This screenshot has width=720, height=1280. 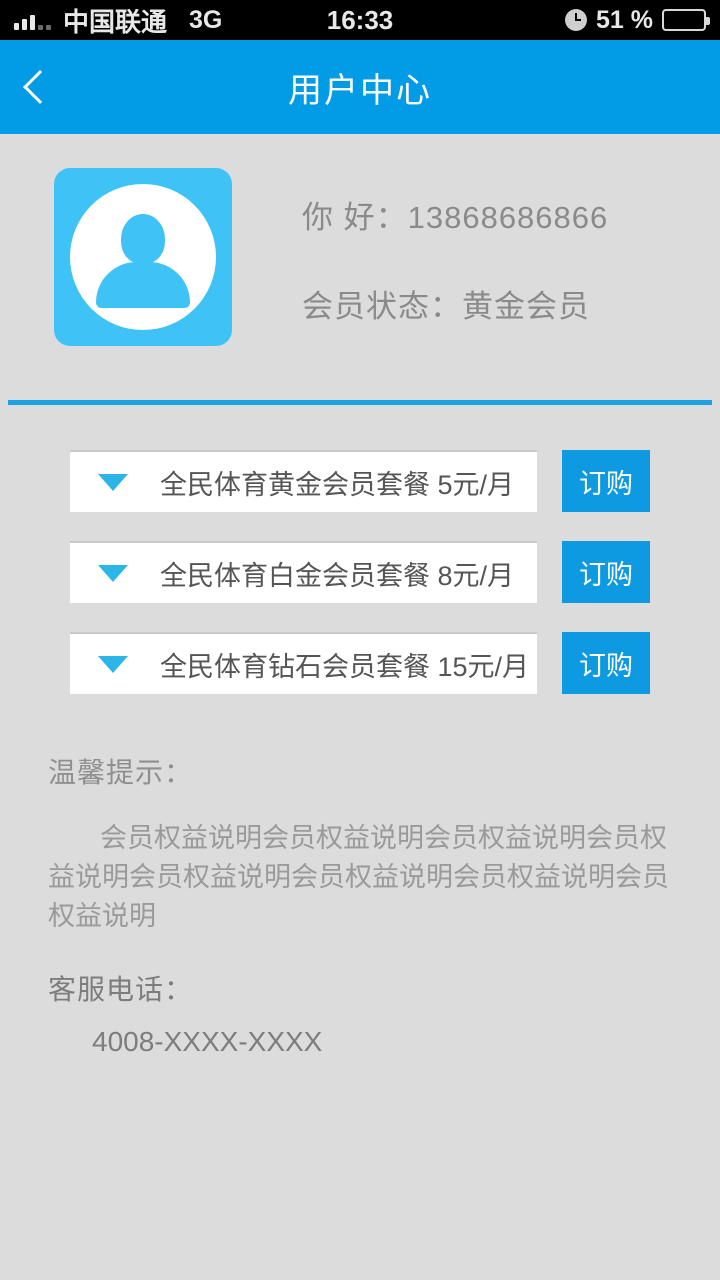 I want to click on list-item: 全民体育黄金会员套餐 5元/月 订购, so click(x=360, y=481).